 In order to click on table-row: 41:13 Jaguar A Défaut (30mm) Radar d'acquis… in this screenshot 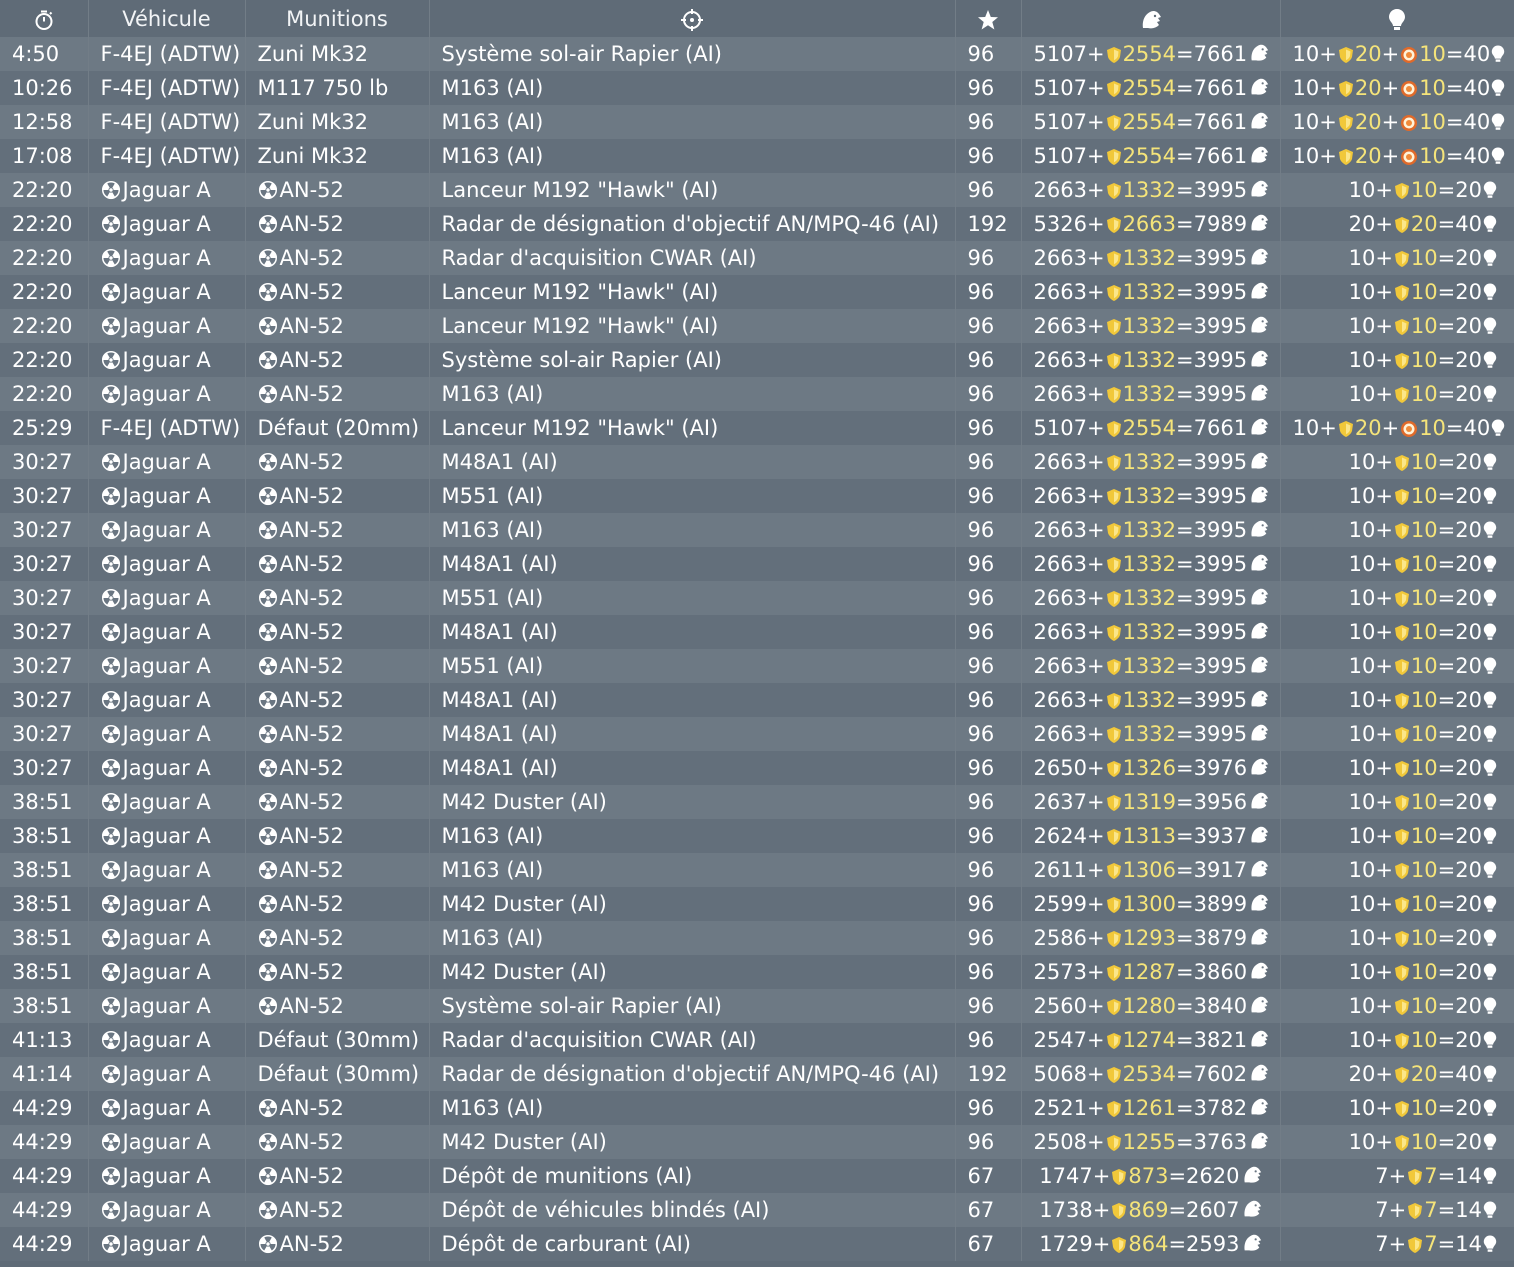, I will do `click(757, 1040)`.